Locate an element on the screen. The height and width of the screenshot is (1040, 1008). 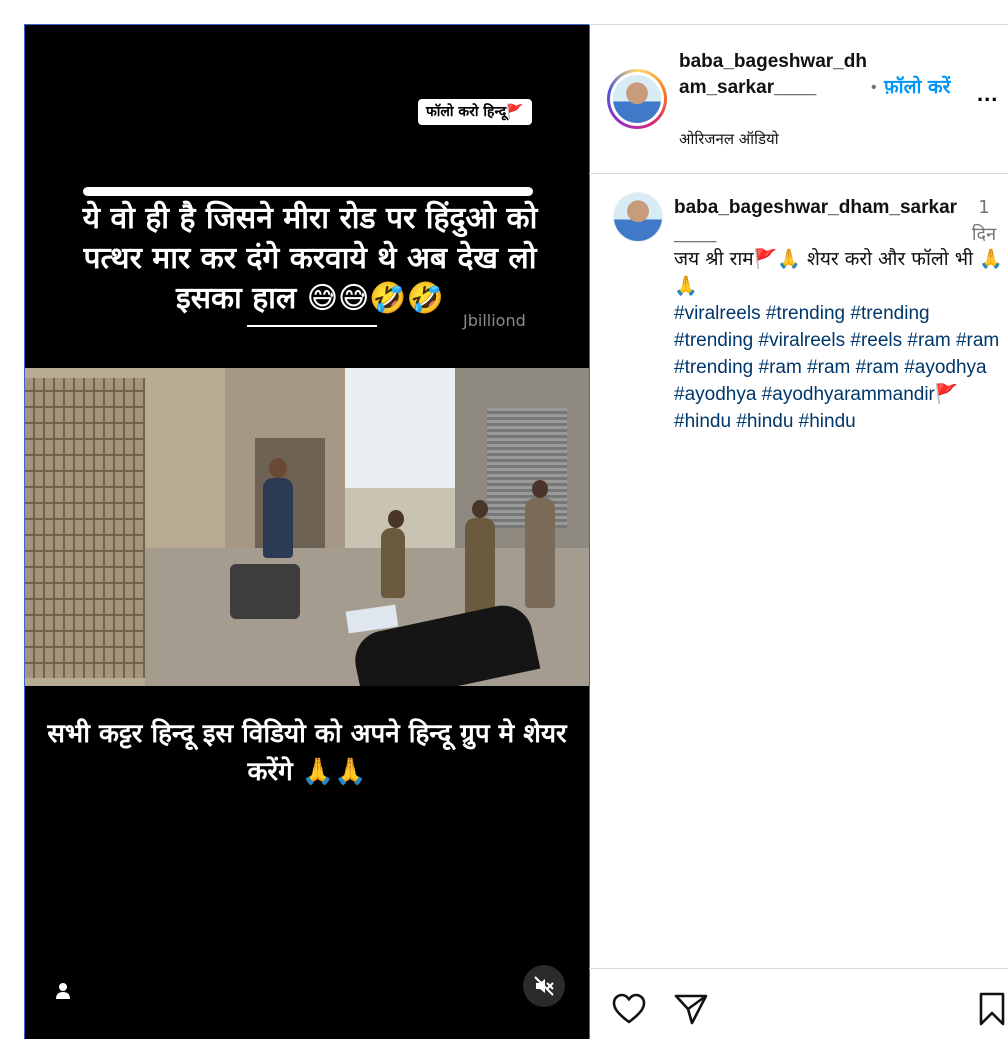
avatar is located at coordinates (638, 217).